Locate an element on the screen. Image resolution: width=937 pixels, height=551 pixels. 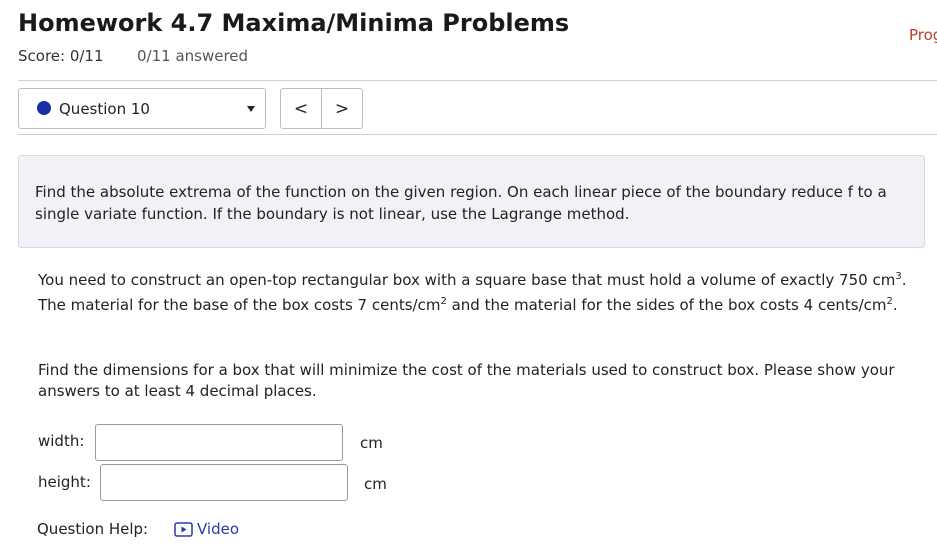
video-help-link: Video is located at coordinates (206, 529).